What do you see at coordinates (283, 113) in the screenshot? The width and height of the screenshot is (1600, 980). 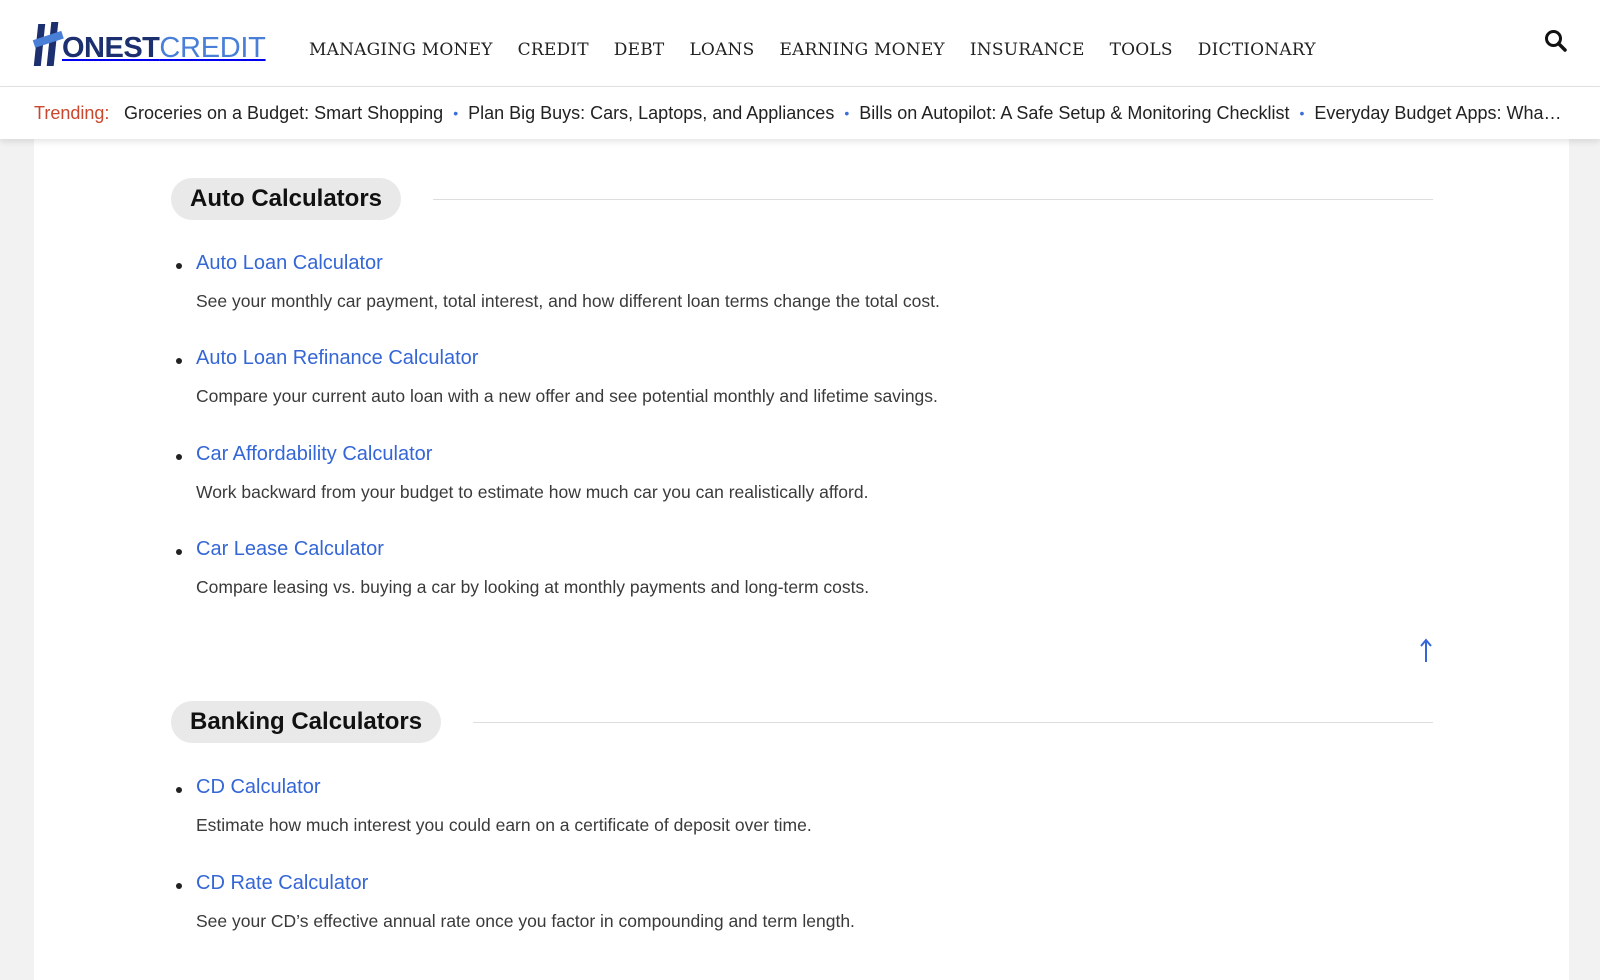 I see `trending-item: Groceries on a Budget: Smart Shopping` at bounding box center [283, 113].